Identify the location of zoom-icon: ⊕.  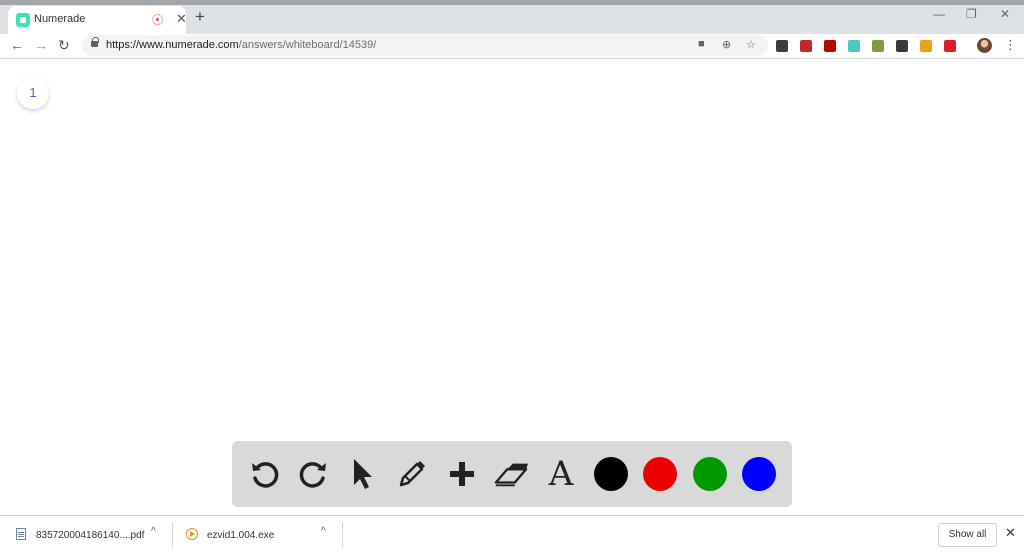
(726, 44).